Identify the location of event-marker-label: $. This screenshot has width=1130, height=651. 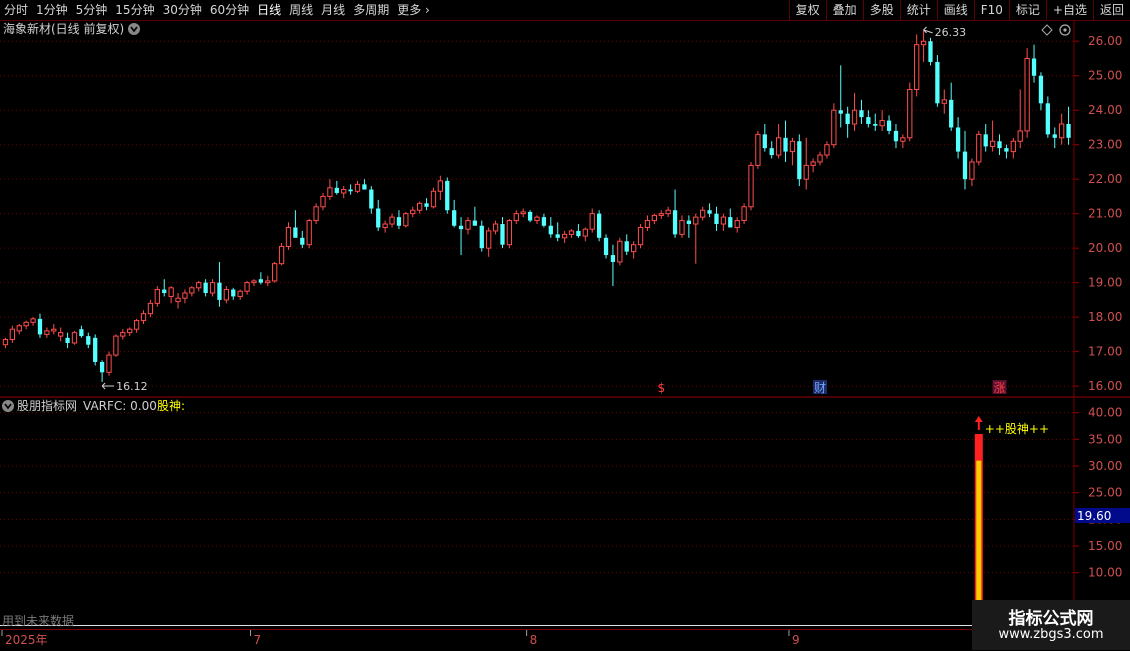
(661, 388).